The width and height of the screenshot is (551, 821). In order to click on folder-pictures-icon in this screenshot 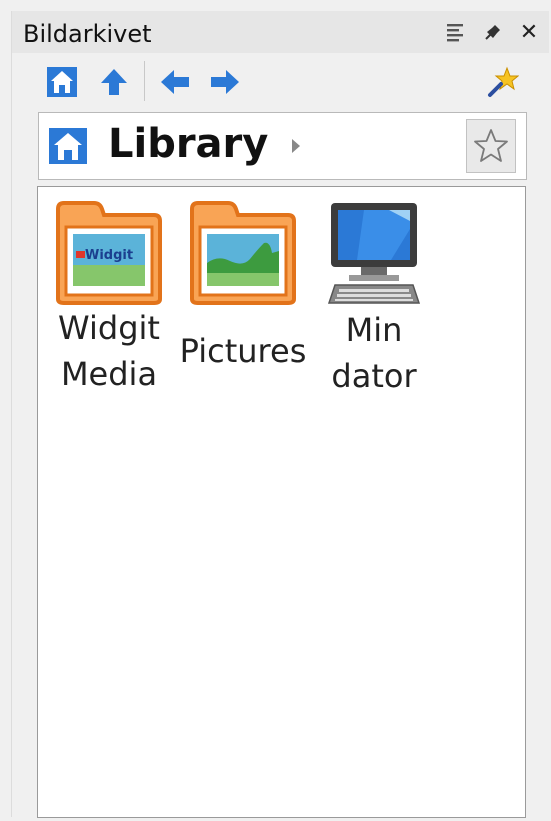, I will do `click(243, 253)`.